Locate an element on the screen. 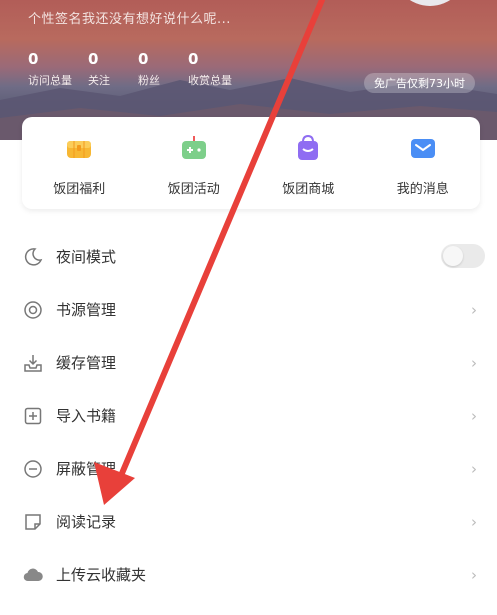 The width and height of the screenshot is (497, 615). quick-entry-card: 饭团福利 饭团活动 饭团商城 我的消息 is located at coordinates (251, 163).